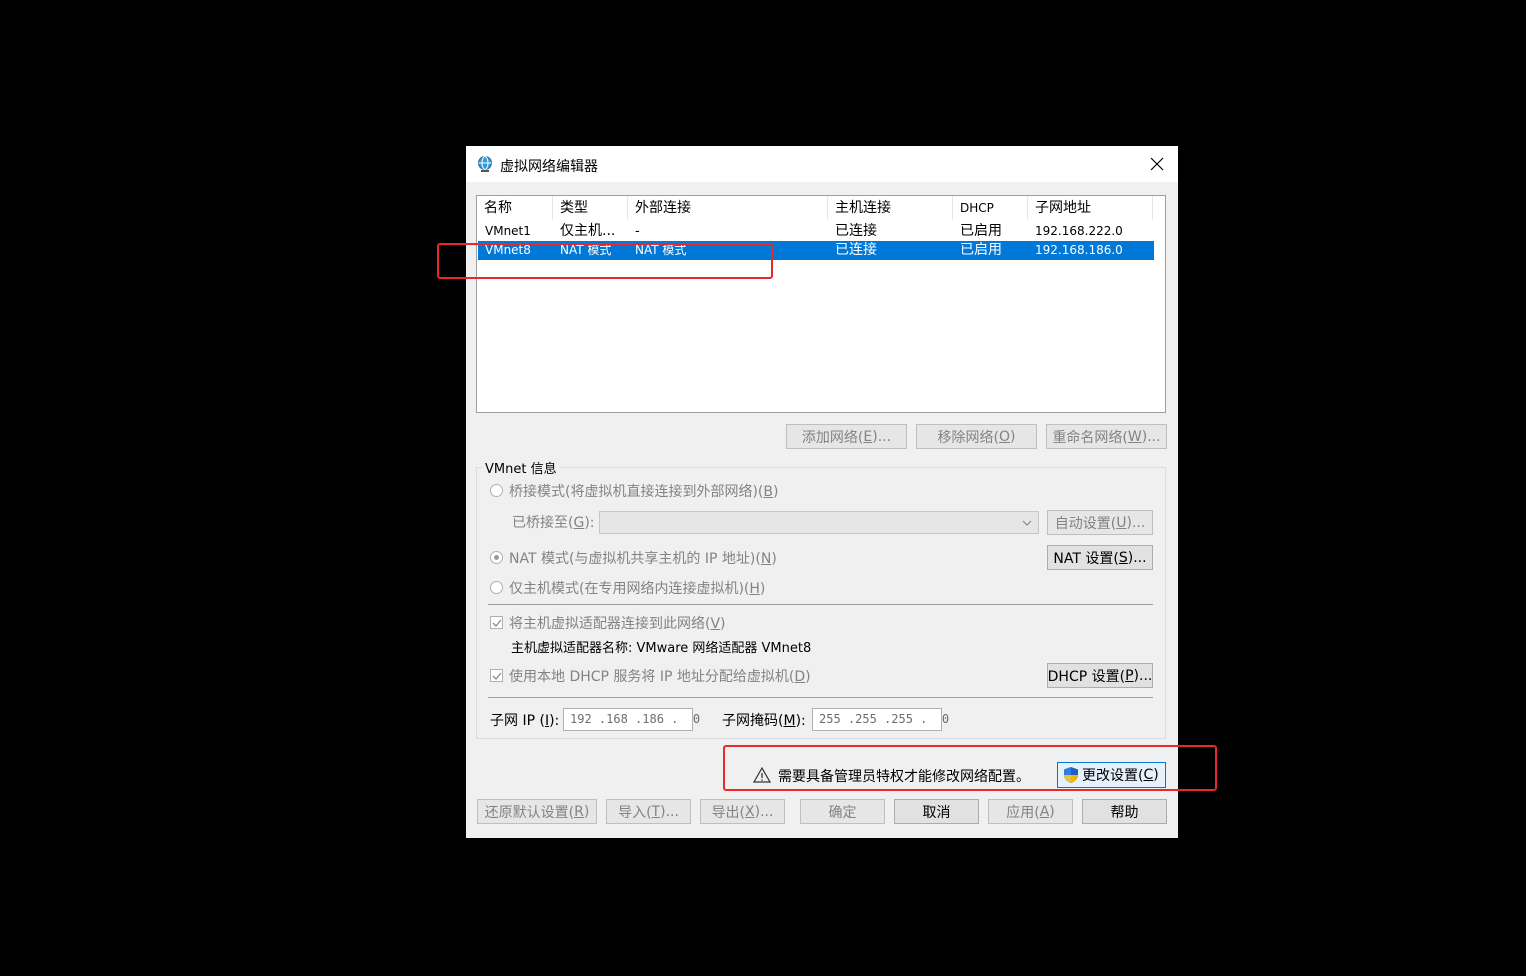  Describe the element at coordinates (822, 164) in the screenshot. I see `title-bar: 虚拟网络编辑器` at that location.